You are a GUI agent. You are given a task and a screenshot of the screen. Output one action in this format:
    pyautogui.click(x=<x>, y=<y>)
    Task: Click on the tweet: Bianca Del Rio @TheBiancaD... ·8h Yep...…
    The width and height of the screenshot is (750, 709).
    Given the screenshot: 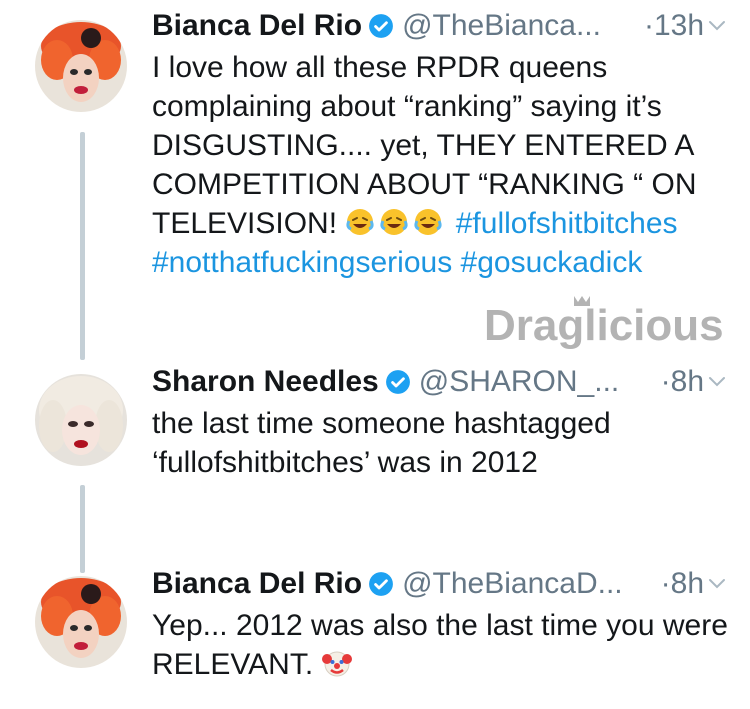 What is the action you would take?
    pyautogui.click(x=446, y=624)
    